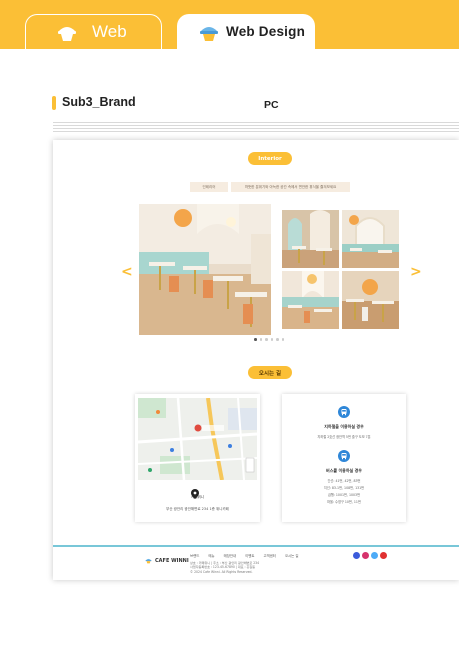 This screenshot has height=646, width=459. What do you see at coordinates (365, 555) in the screenshot?
I see `instagram-icon` at bounding box center [365, 555].